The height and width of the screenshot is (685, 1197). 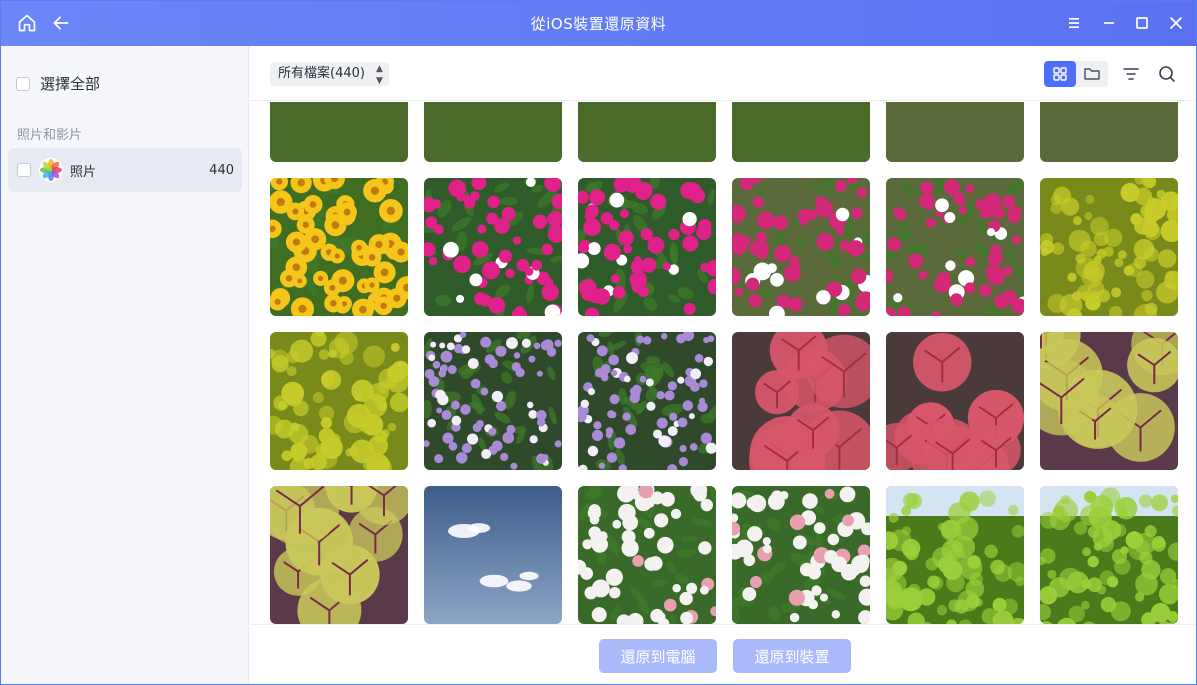 I want to click on filter-button, so click(x=1131, y=74).